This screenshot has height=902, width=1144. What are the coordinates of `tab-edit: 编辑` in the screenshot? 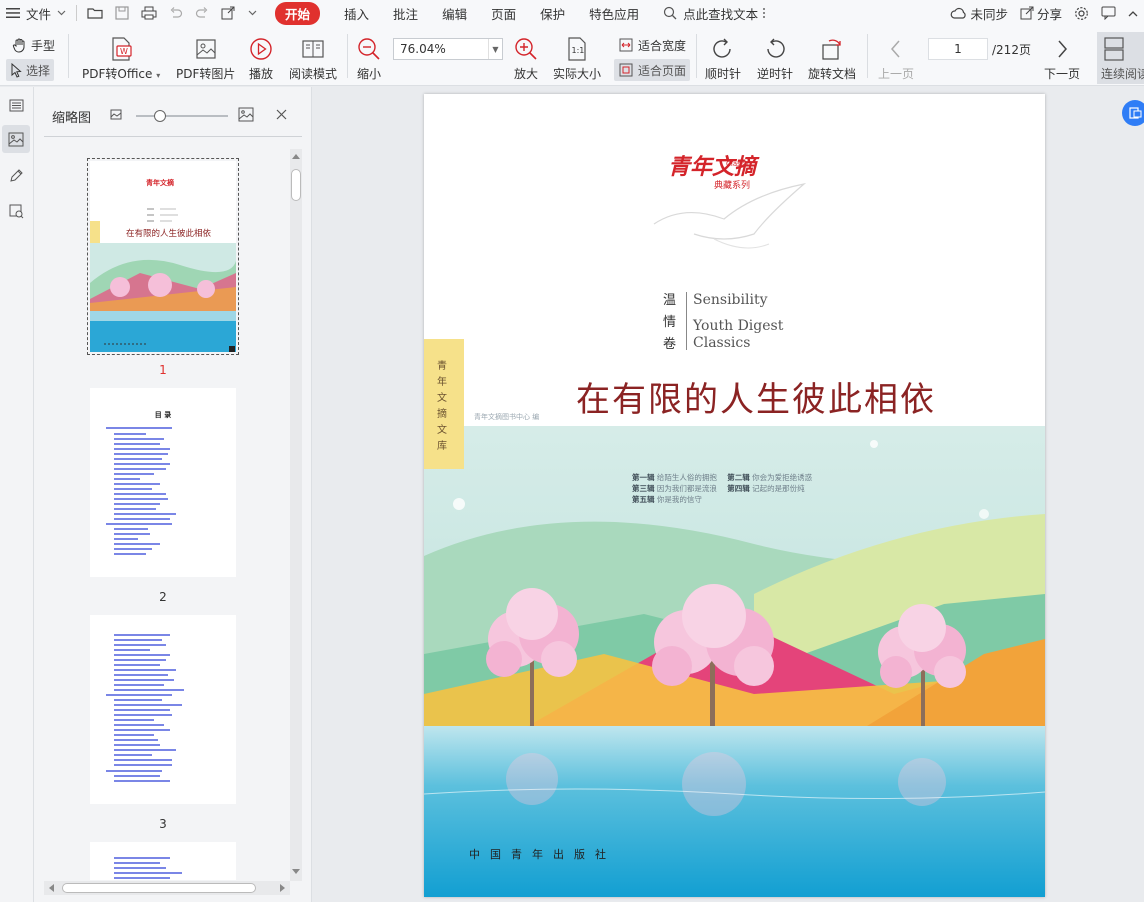 It's located at (454, 13).